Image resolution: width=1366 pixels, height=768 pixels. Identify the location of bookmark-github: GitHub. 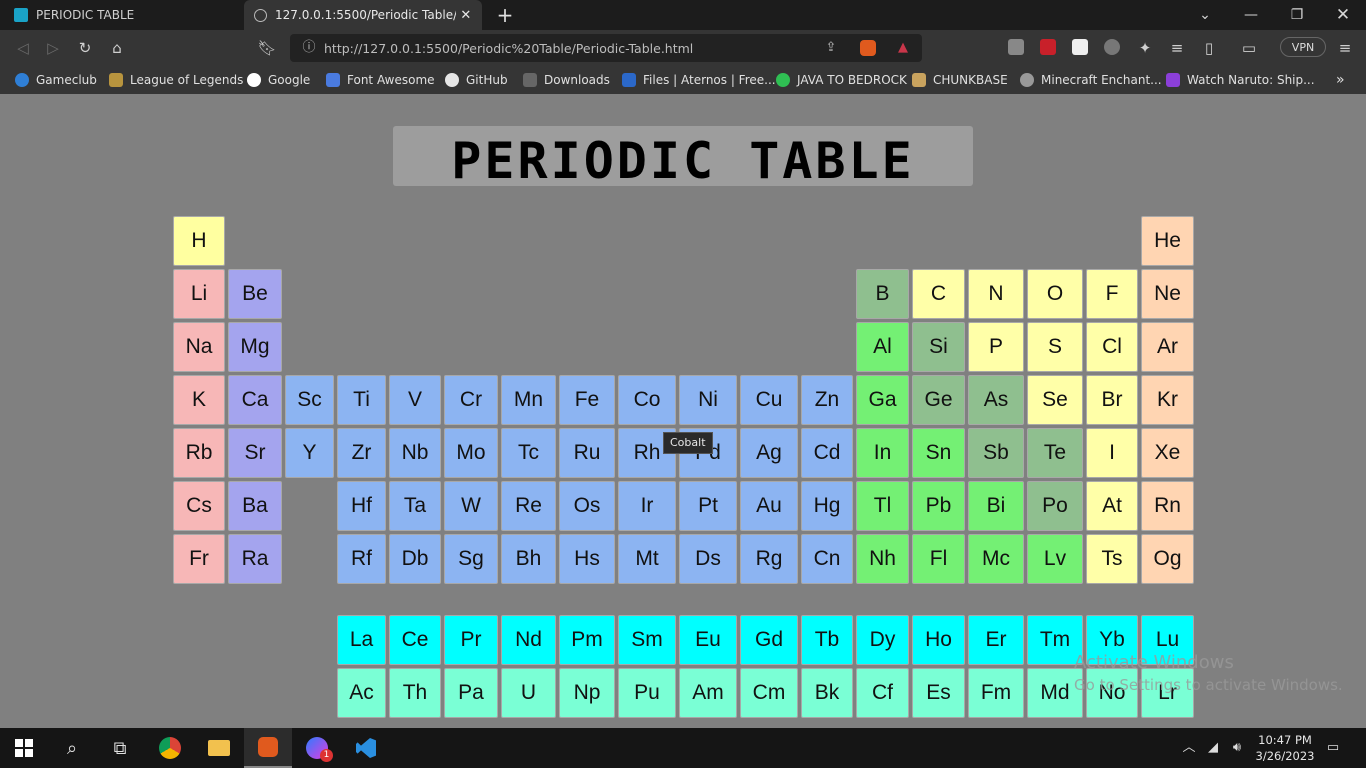
(476, 80).